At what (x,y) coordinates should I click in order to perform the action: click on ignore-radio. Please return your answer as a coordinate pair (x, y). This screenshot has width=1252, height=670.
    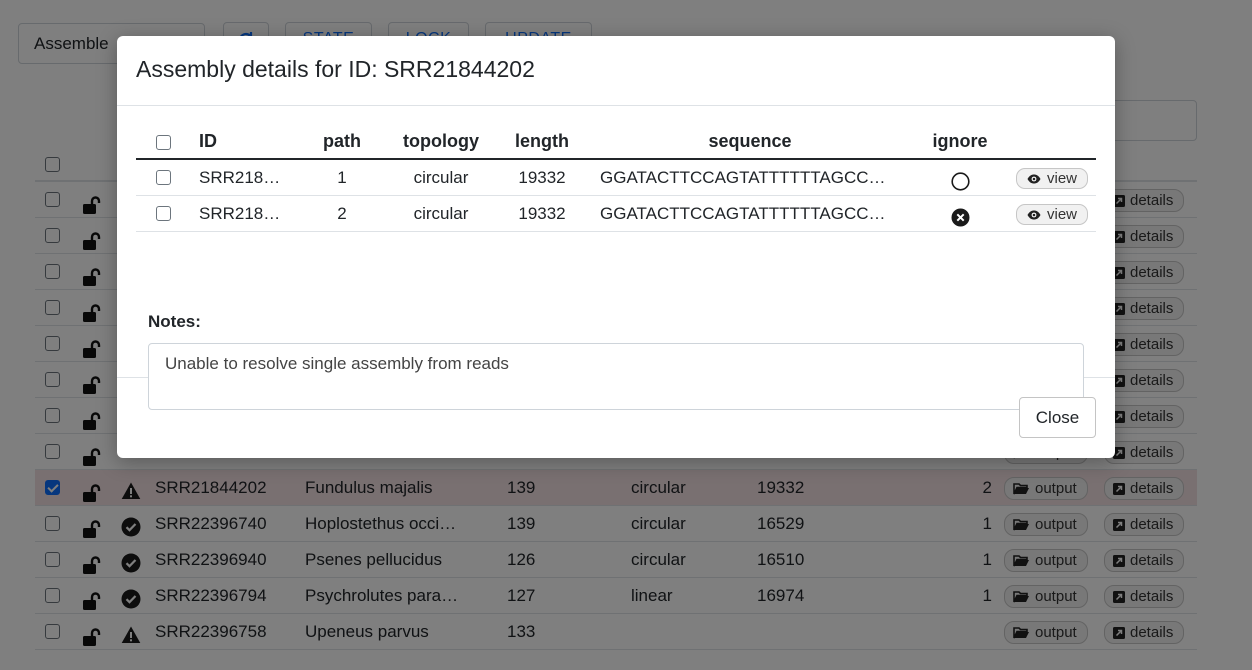
    Looking at the image, I should click on (960, 179).